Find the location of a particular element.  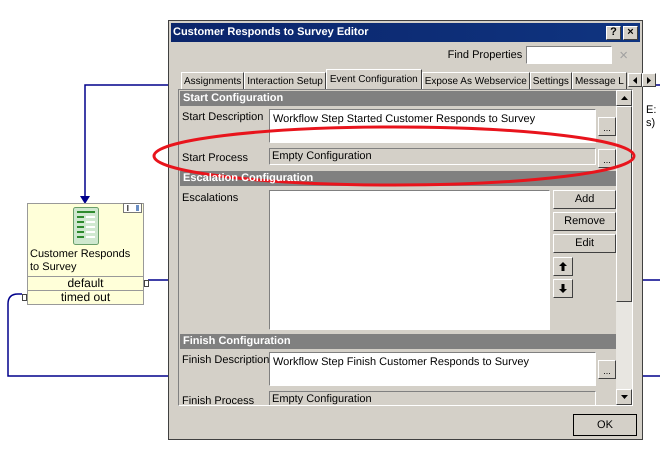

up-triangle-icon is located at coordinates (624, 98).